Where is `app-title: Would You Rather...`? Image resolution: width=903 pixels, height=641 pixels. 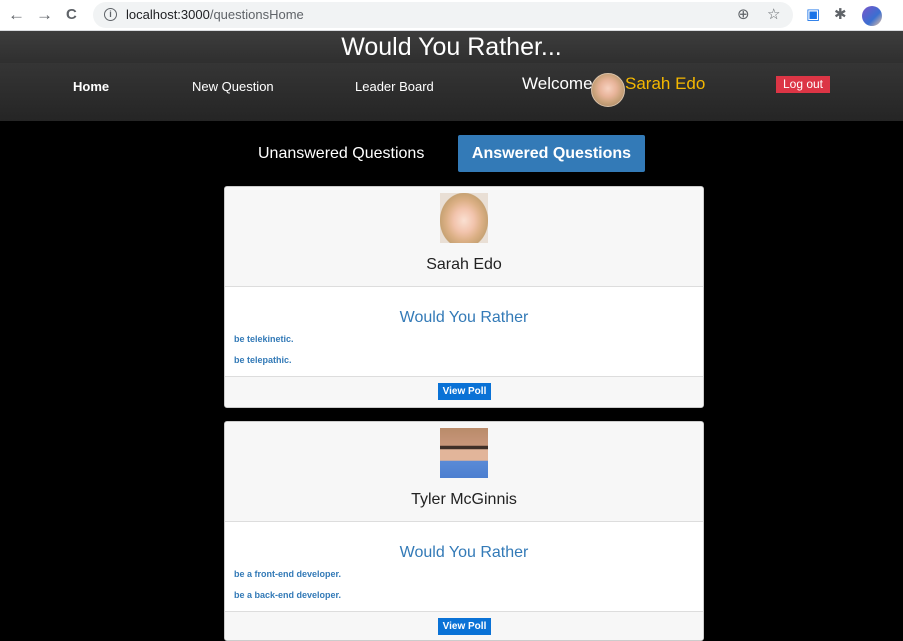
app-title: Would You Rather... is located at coordinates (451, 47).